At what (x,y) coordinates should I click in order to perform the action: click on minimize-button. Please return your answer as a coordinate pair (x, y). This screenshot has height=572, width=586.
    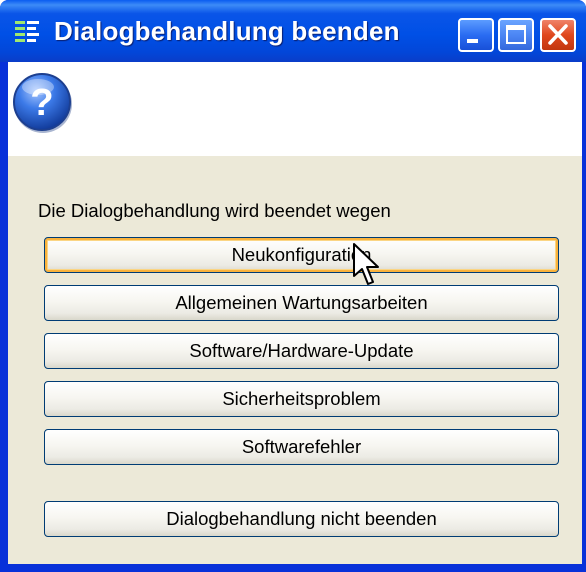
    Looking at the image, I should click on (476, 35).